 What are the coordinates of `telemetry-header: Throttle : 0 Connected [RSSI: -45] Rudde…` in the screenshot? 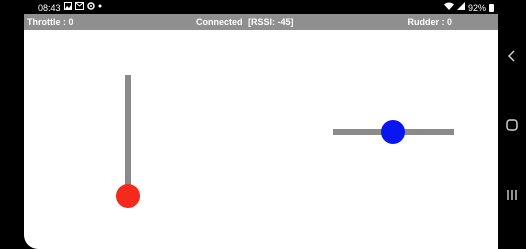 It's located at (261, 22).